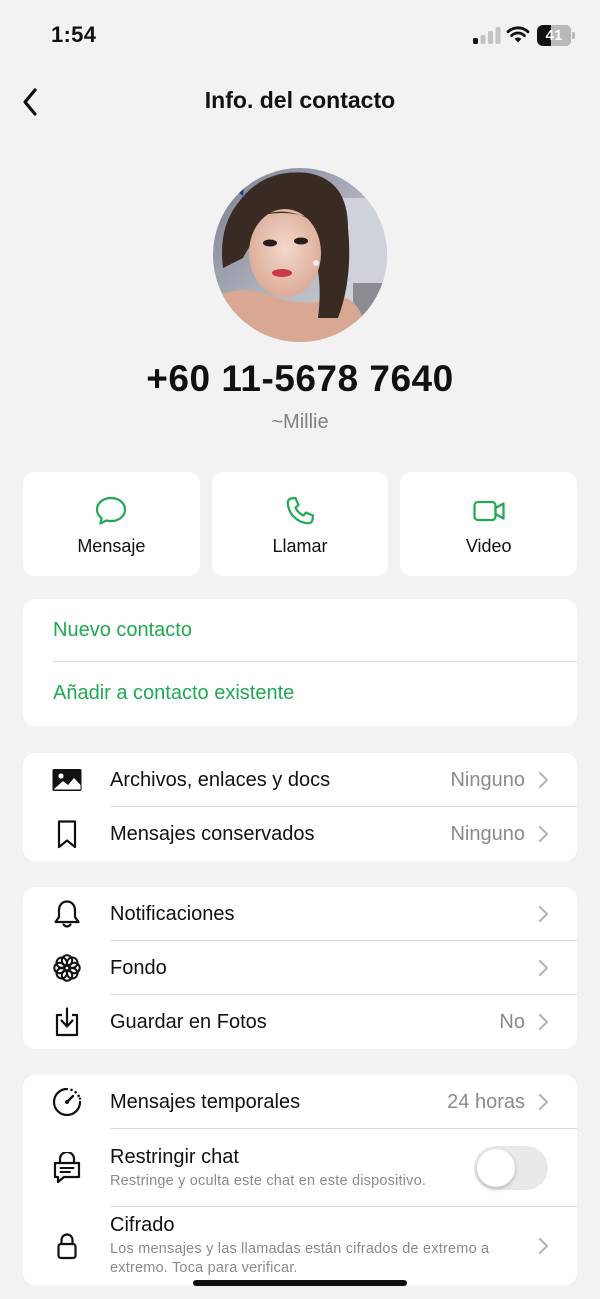 Image resolution: width=600 pixels, height=1299 pixels. What do you see at coordinates (300, 378) in the screenshot?
I see `contact-phone-number: +60 11-5678 7640` at bounding box center [300, 378].